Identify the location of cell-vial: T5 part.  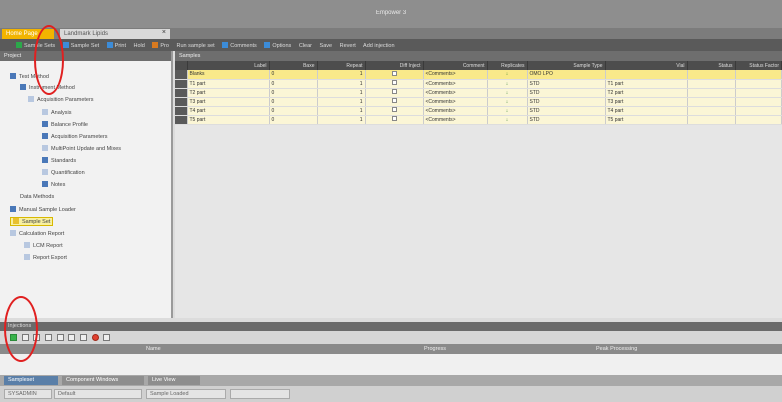
(646, 120).